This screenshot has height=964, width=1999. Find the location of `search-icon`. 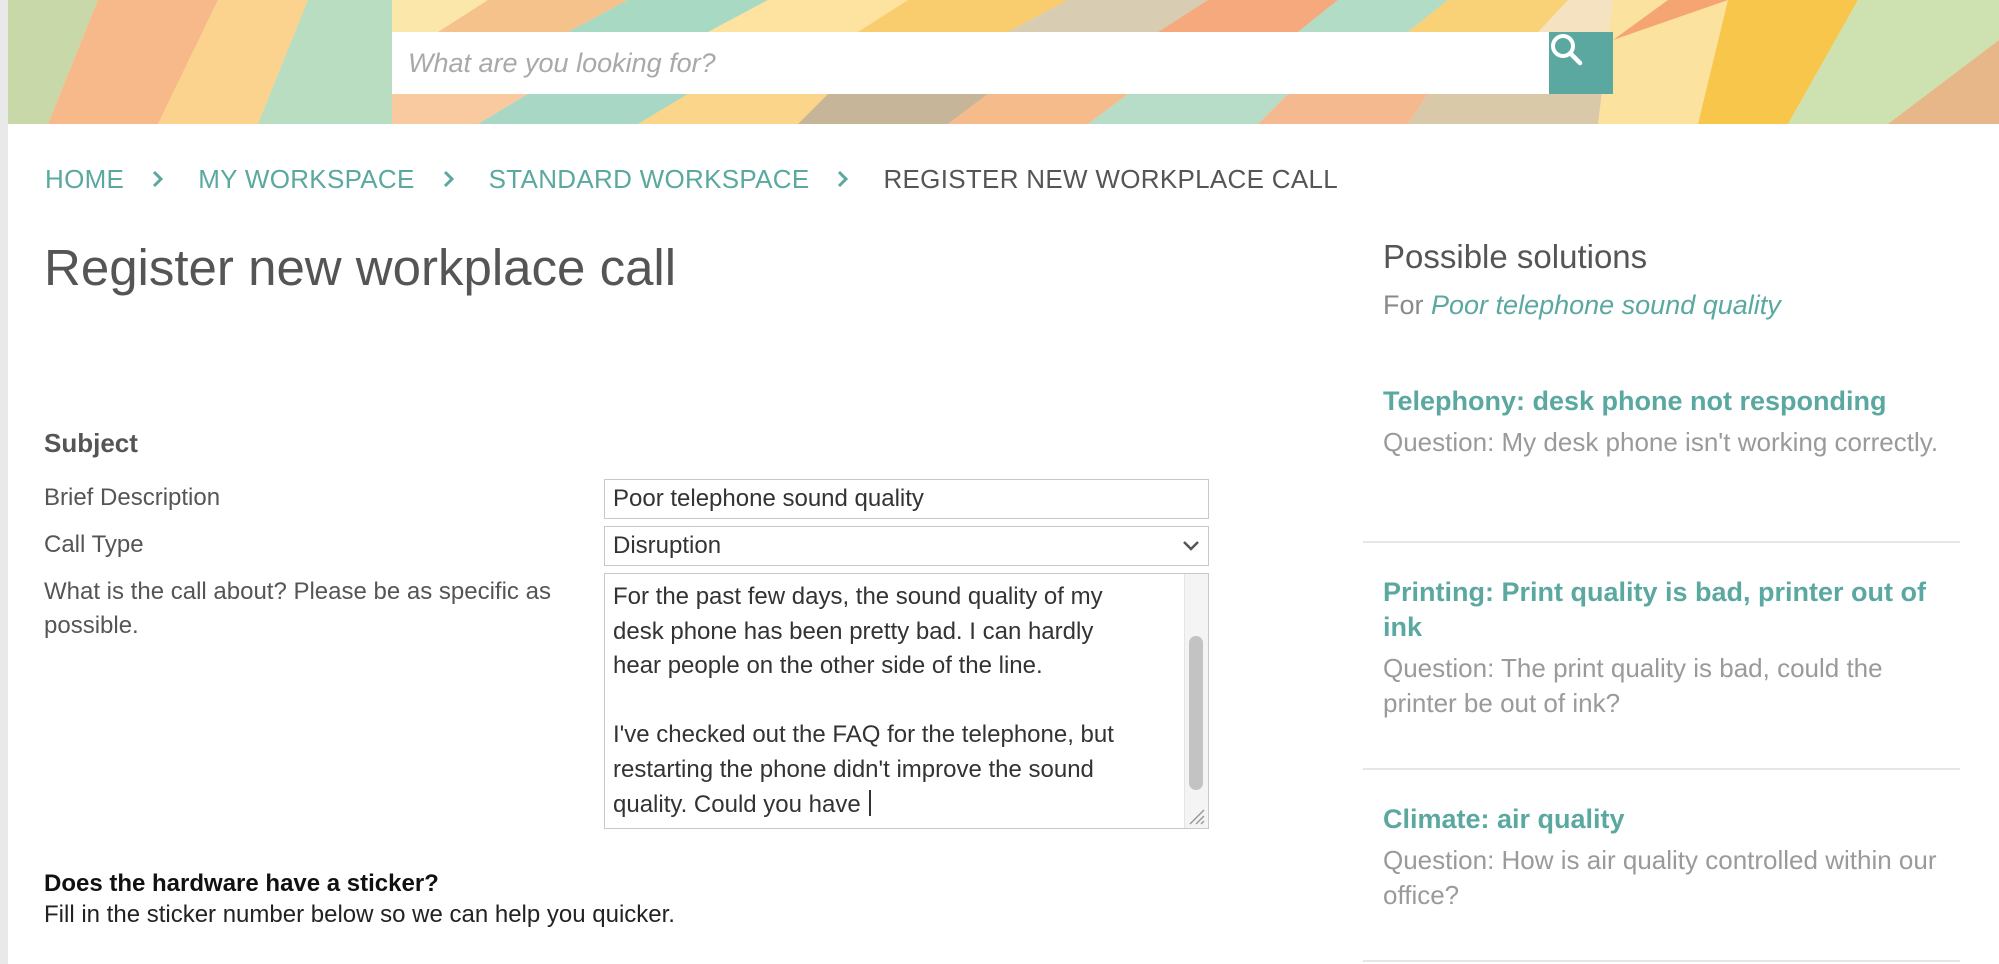

search-icon is located at coordinates (1567, 50).